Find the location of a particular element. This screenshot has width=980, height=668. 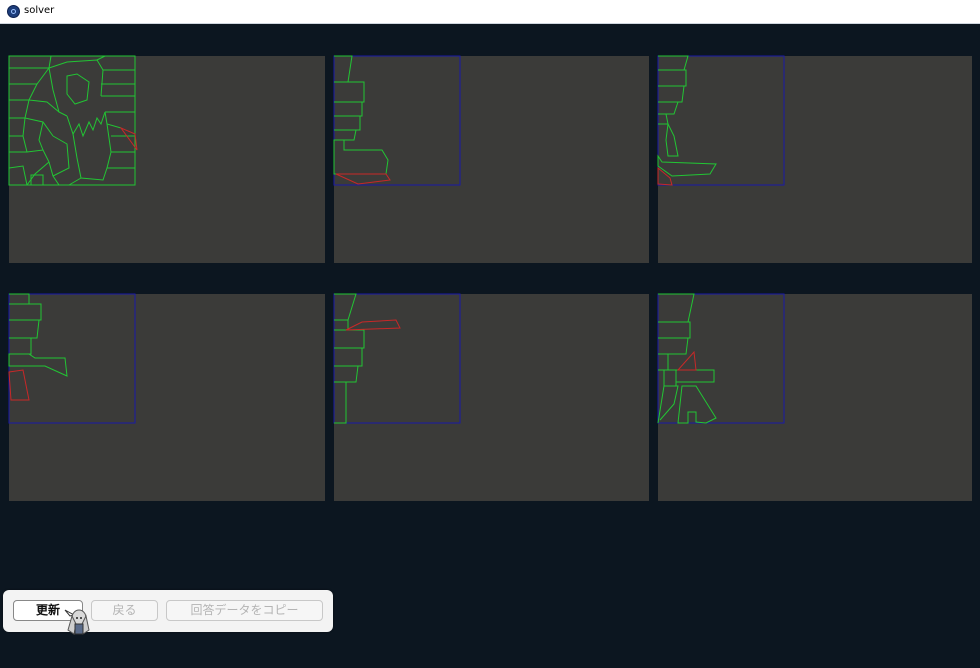

back-button: 戻る is located at coordinates (124, 610).